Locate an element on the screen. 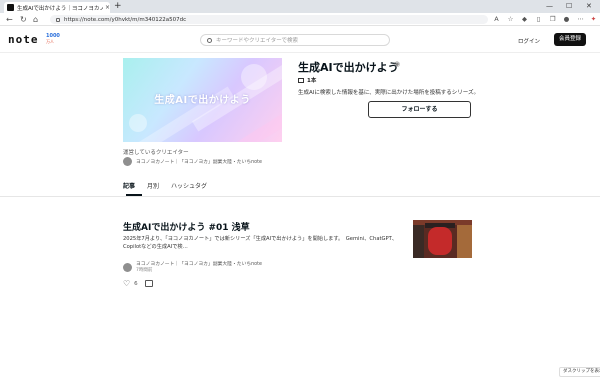 The width and height of the screenshot is (600, 382). tabs-divider is located at coordinates (300, 196).